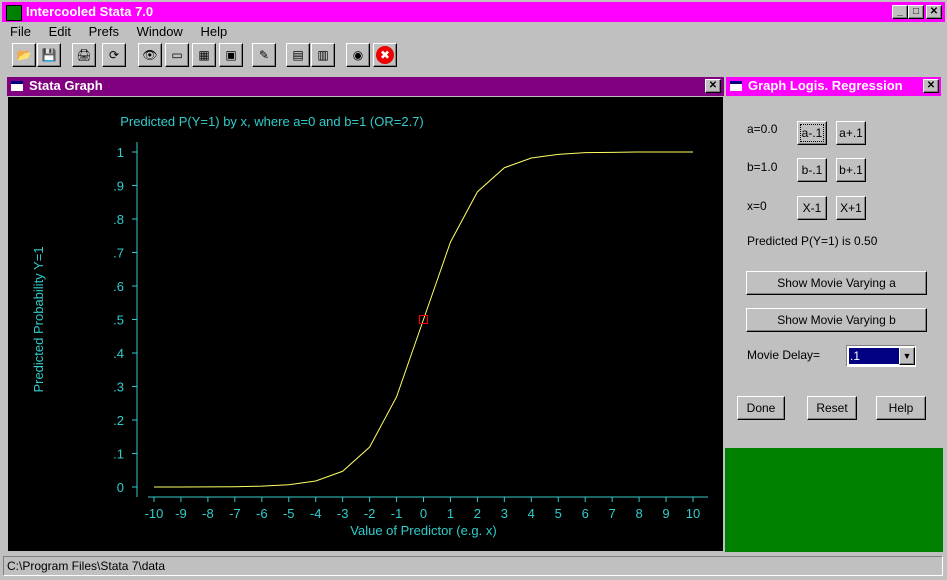 Image resolution: width=947 pixels, height=580 pixels. What do you see at coordinates (477, 513) in the screenshot?
I see `x-tick-label: 2` at bounding box center [477, 513].